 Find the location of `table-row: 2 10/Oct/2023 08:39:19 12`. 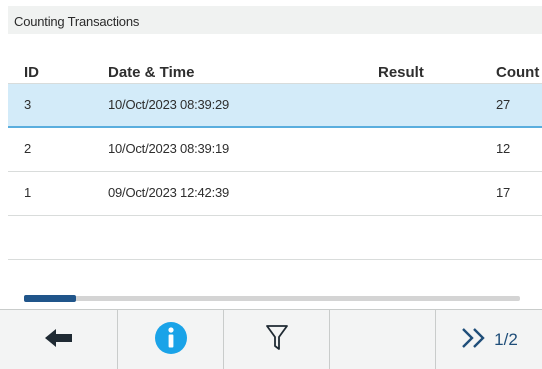

table-row: 2 10/Oct/2023 08:39:19 12 is located at coordinates (275, 150).